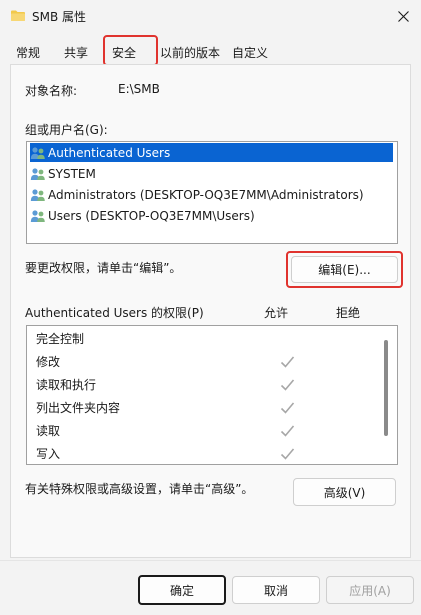 Image resolution: width=421 pixels, height=615 pixels. Describe the element at coordinates (103, 268) in the screenshot. I see `edit-hint: 要更改权限，请单击“编辑”。` at that location.